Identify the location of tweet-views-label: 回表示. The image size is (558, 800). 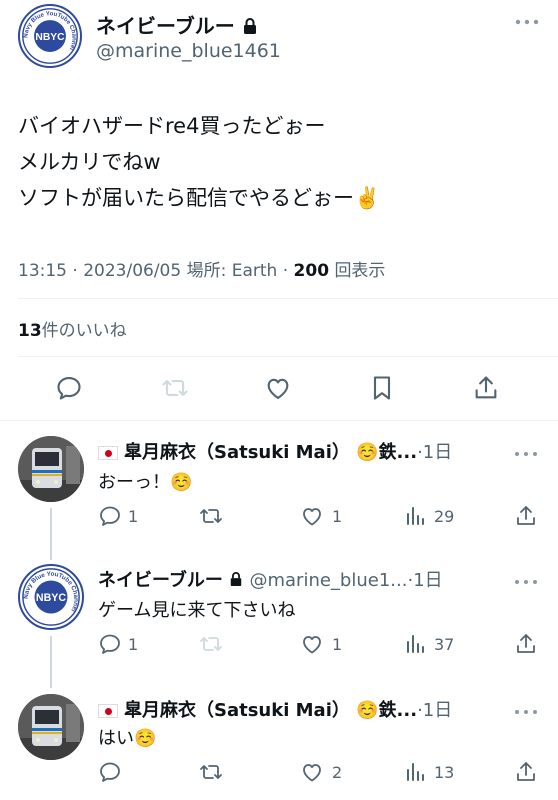
(360, 271).